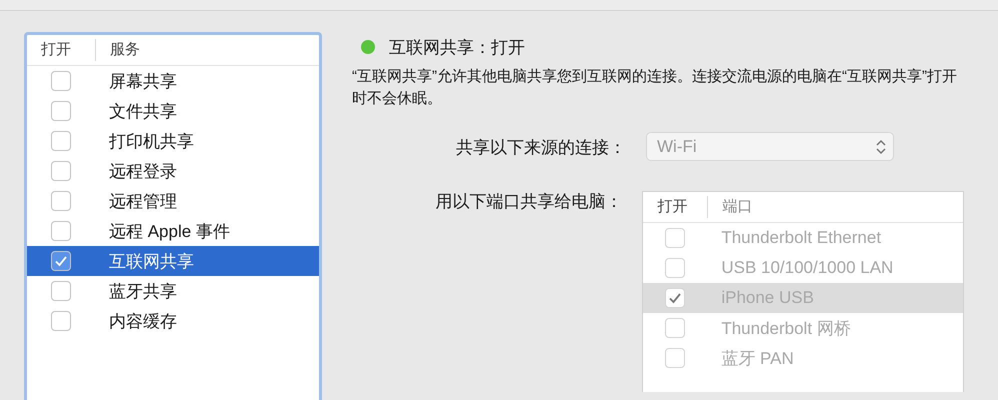 The image size is (998, 400). What do you see at coordinates (173, 291) in the screenshot?
I see `list-row: 蓝牙共享` at bounding box center [173, 291].